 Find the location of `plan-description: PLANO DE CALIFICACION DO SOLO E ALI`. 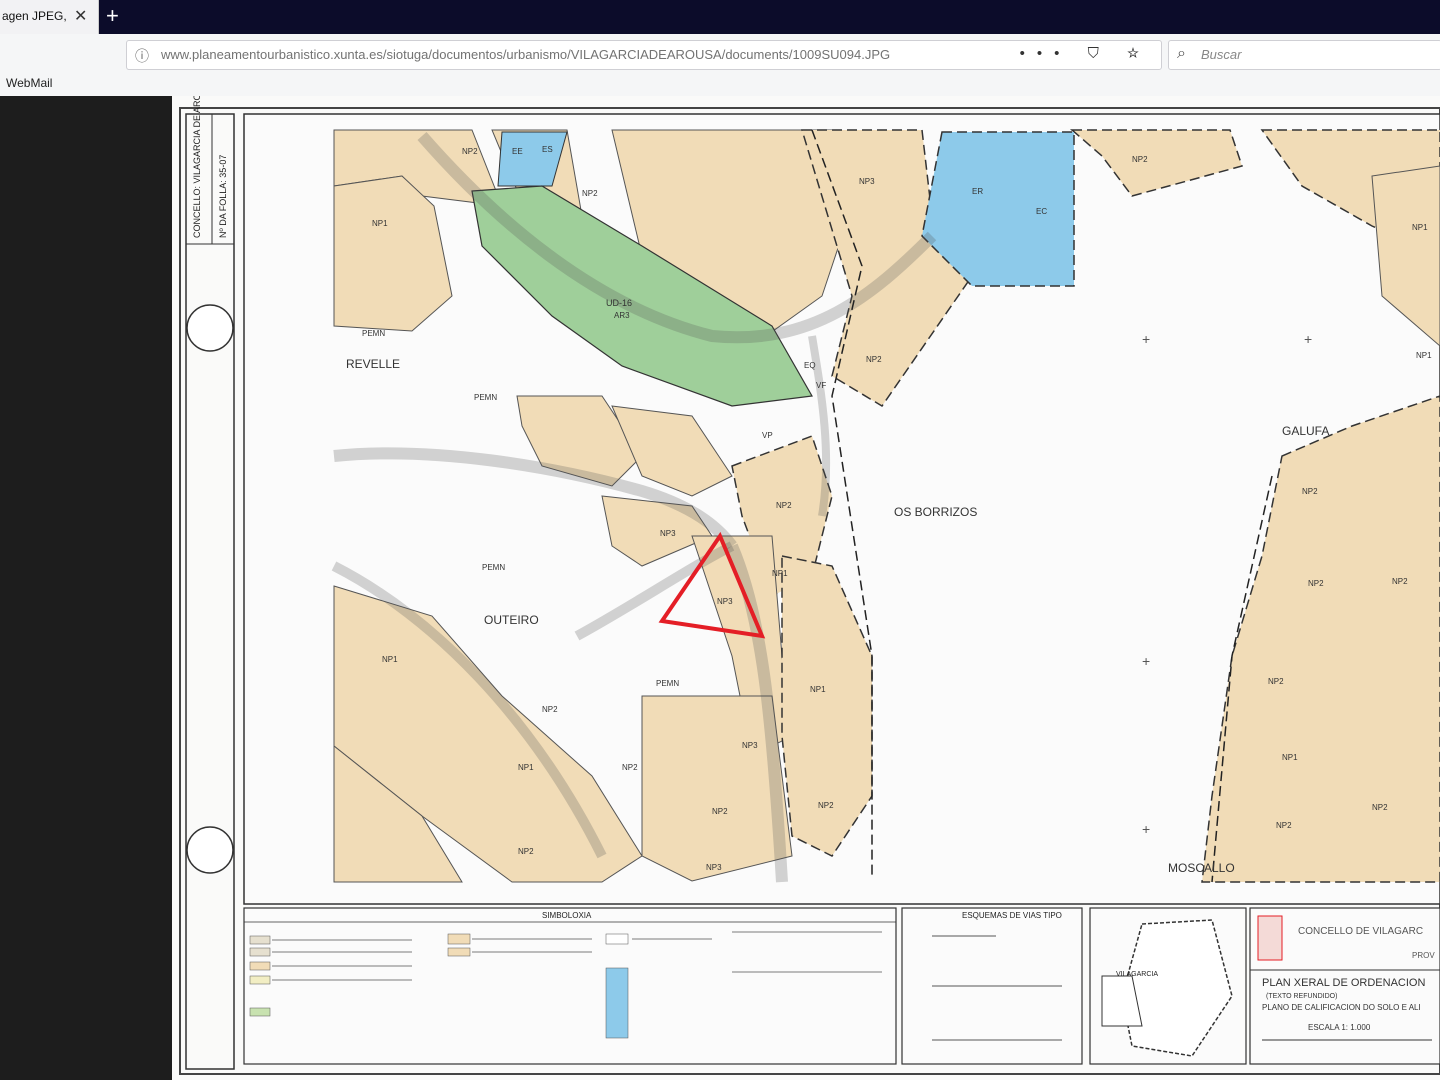

plan-description: PLANO DE CALIFICACION DO SOLO E ALI is located at coordinates (1341, 1007).